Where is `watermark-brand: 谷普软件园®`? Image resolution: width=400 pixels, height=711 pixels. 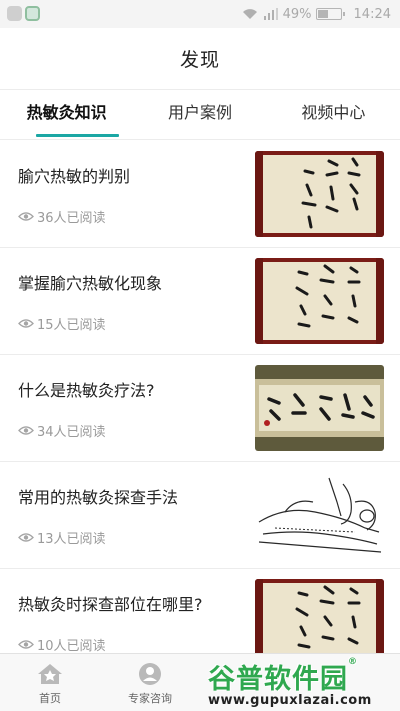
watermark-brand: 谷普软件园® is located at coordinates (283, 676).